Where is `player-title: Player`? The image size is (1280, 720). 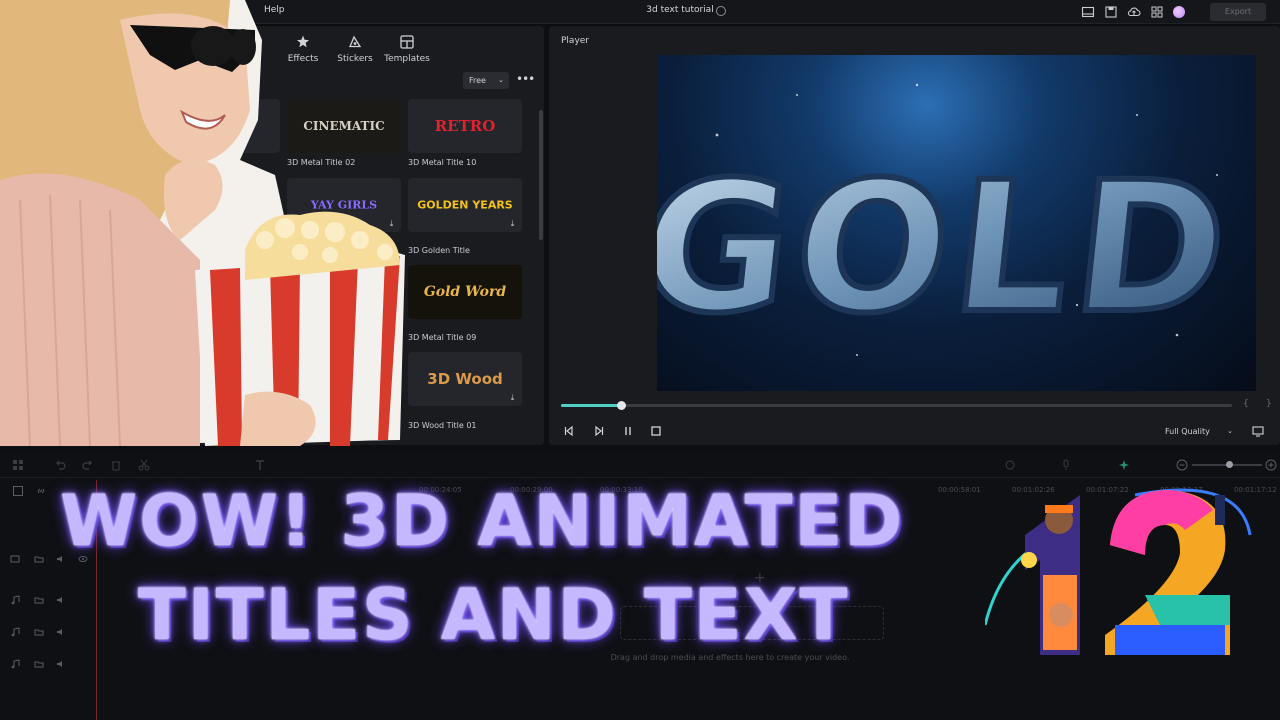
player-title: Player is located at coordinates (575, 41).